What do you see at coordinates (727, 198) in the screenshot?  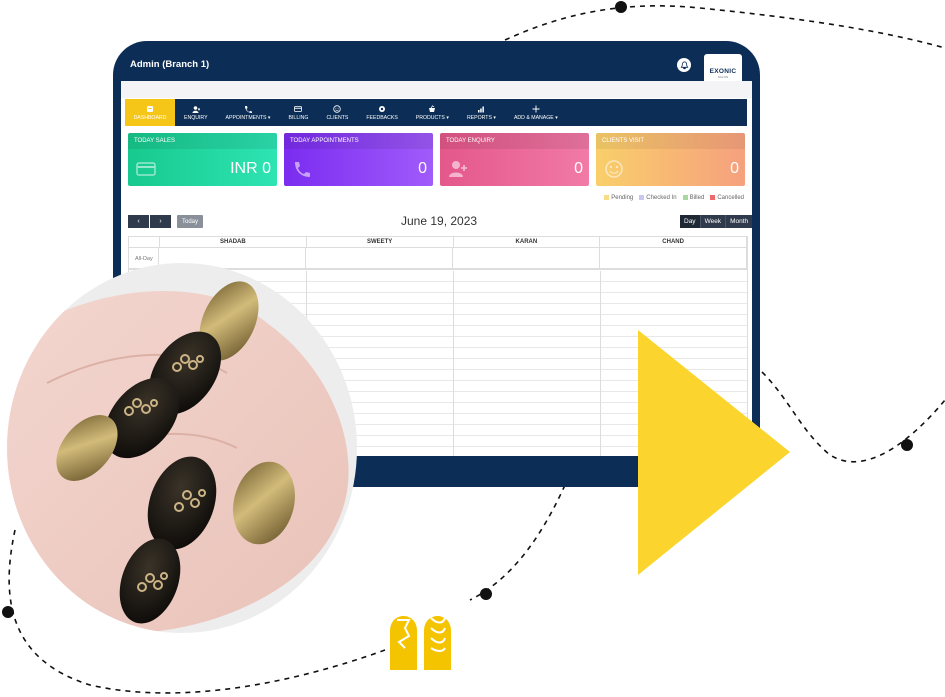 I see `legend-cancelled: Cancelled` at bounding box center [727, 198].